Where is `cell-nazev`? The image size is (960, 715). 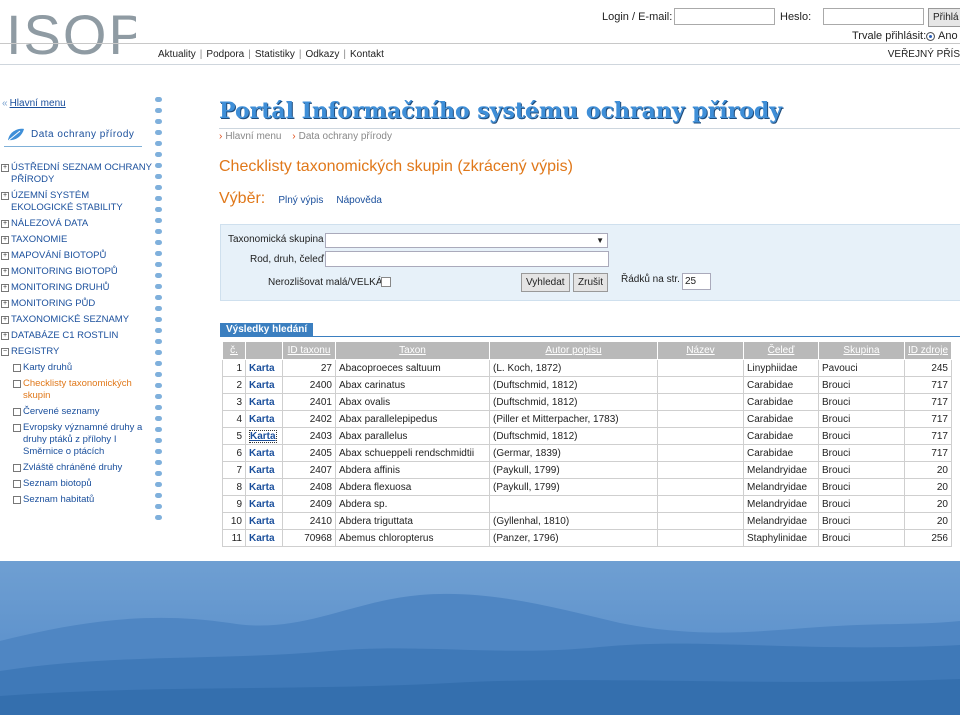
cell-nazev is located at coordinates (700, 453).